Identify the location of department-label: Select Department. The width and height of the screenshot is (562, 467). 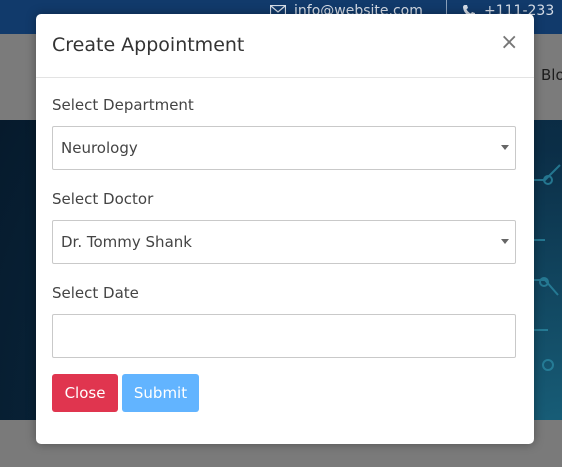
(123, 105).